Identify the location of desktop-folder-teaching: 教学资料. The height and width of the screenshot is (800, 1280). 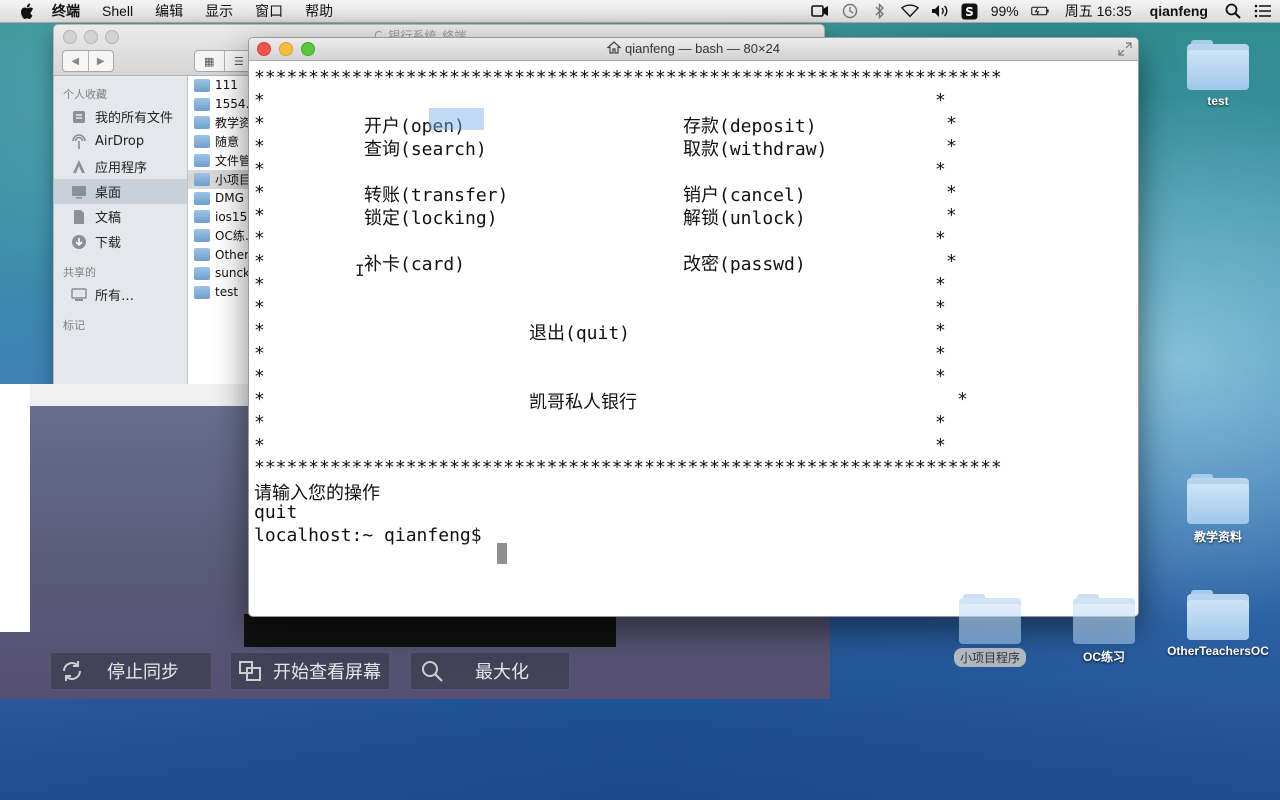
(1218, 509).